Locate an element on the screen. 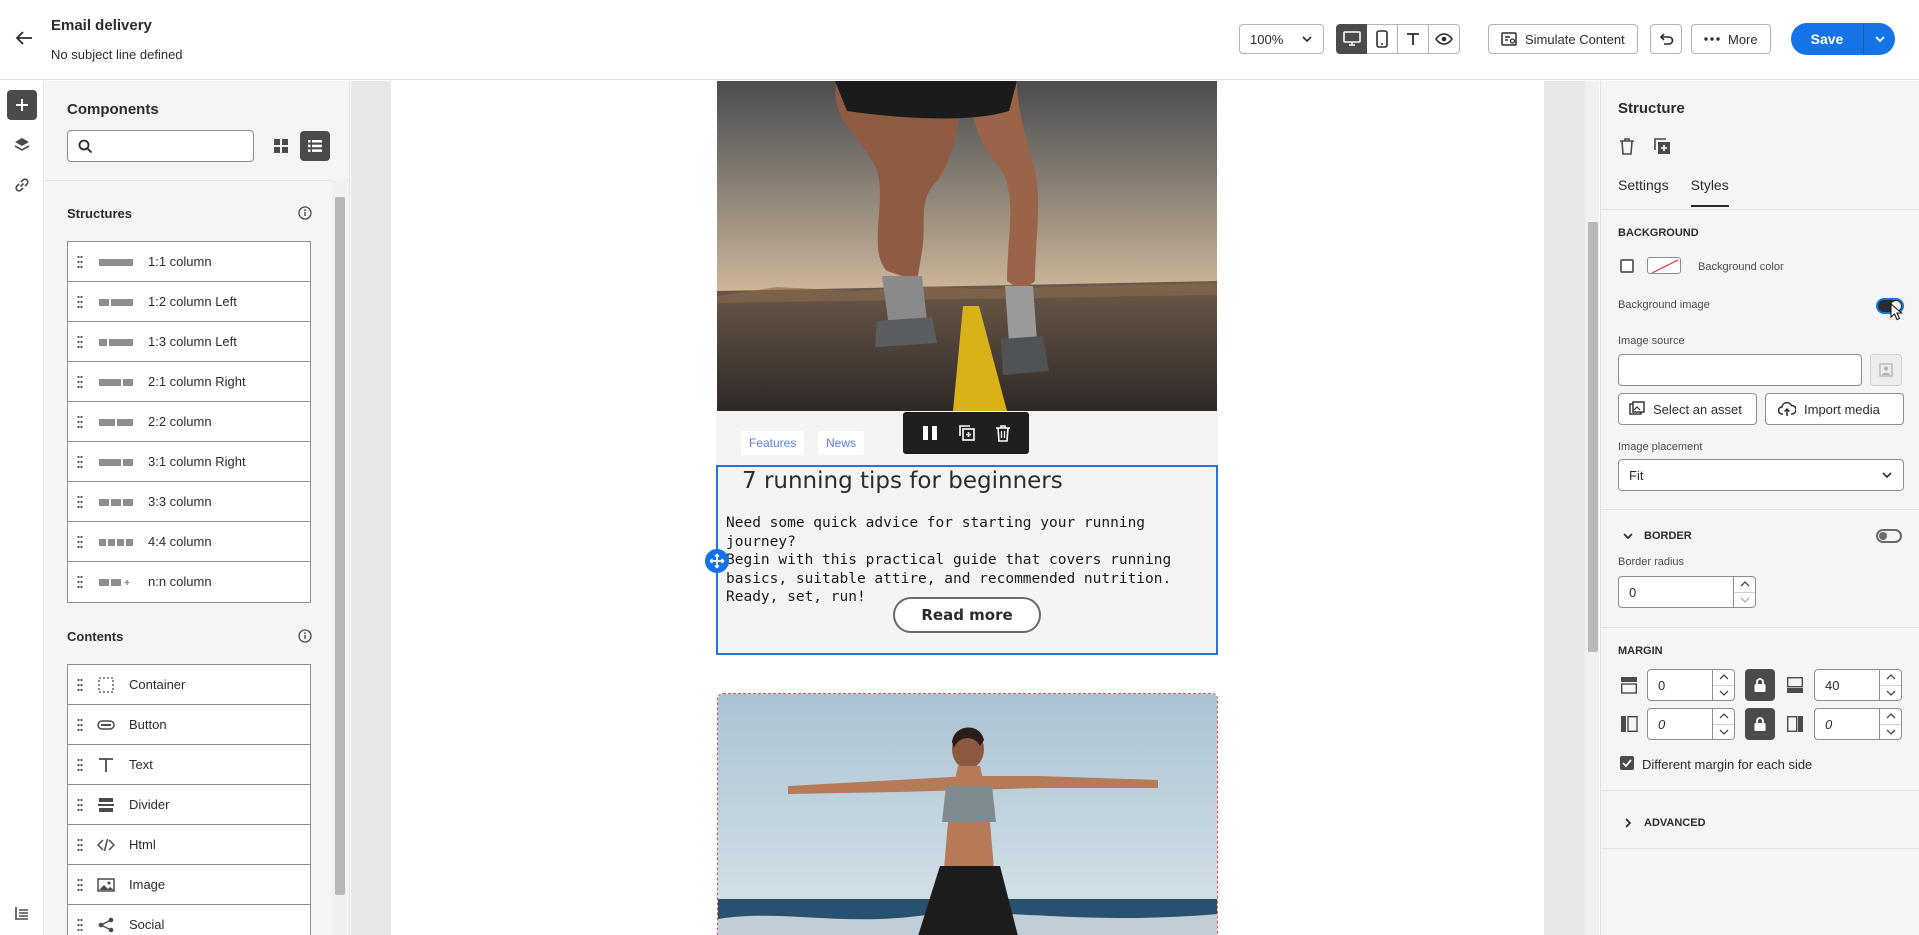 This screenshot has height=935, width=1919. undo-button is located at coordinates (1666, 39).